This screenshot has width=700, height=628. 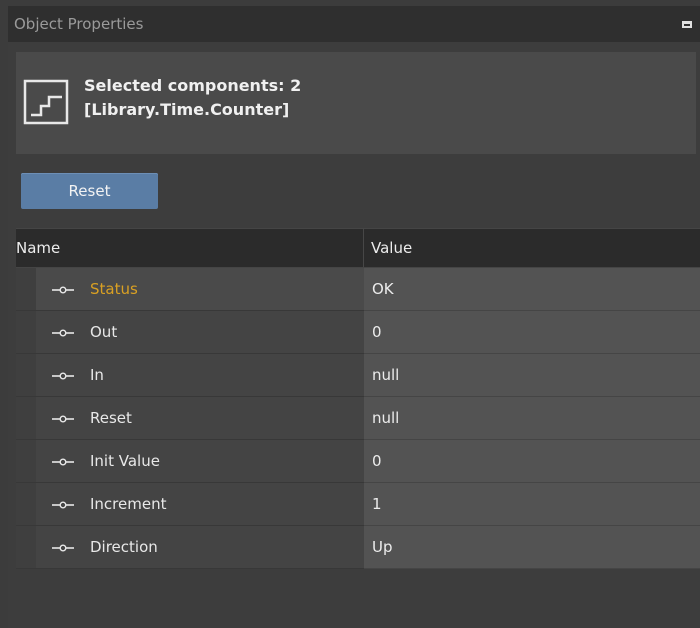 What do you see at coordinates (382, 547) in the screenshot?
I see `property-value: Up` at bounding box center [382, 547].